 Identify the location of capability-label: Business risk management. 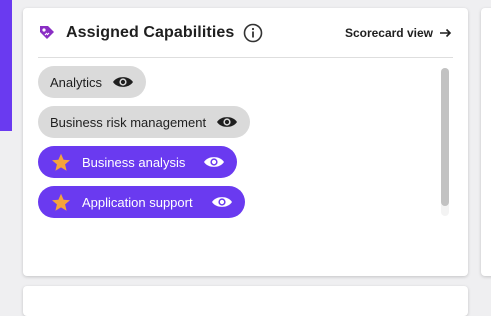
(128, 122).